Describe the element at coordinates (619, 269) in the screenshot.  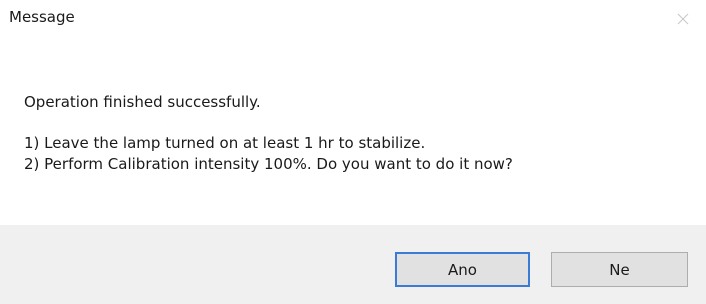
I see `no-button: Ne` at that location.